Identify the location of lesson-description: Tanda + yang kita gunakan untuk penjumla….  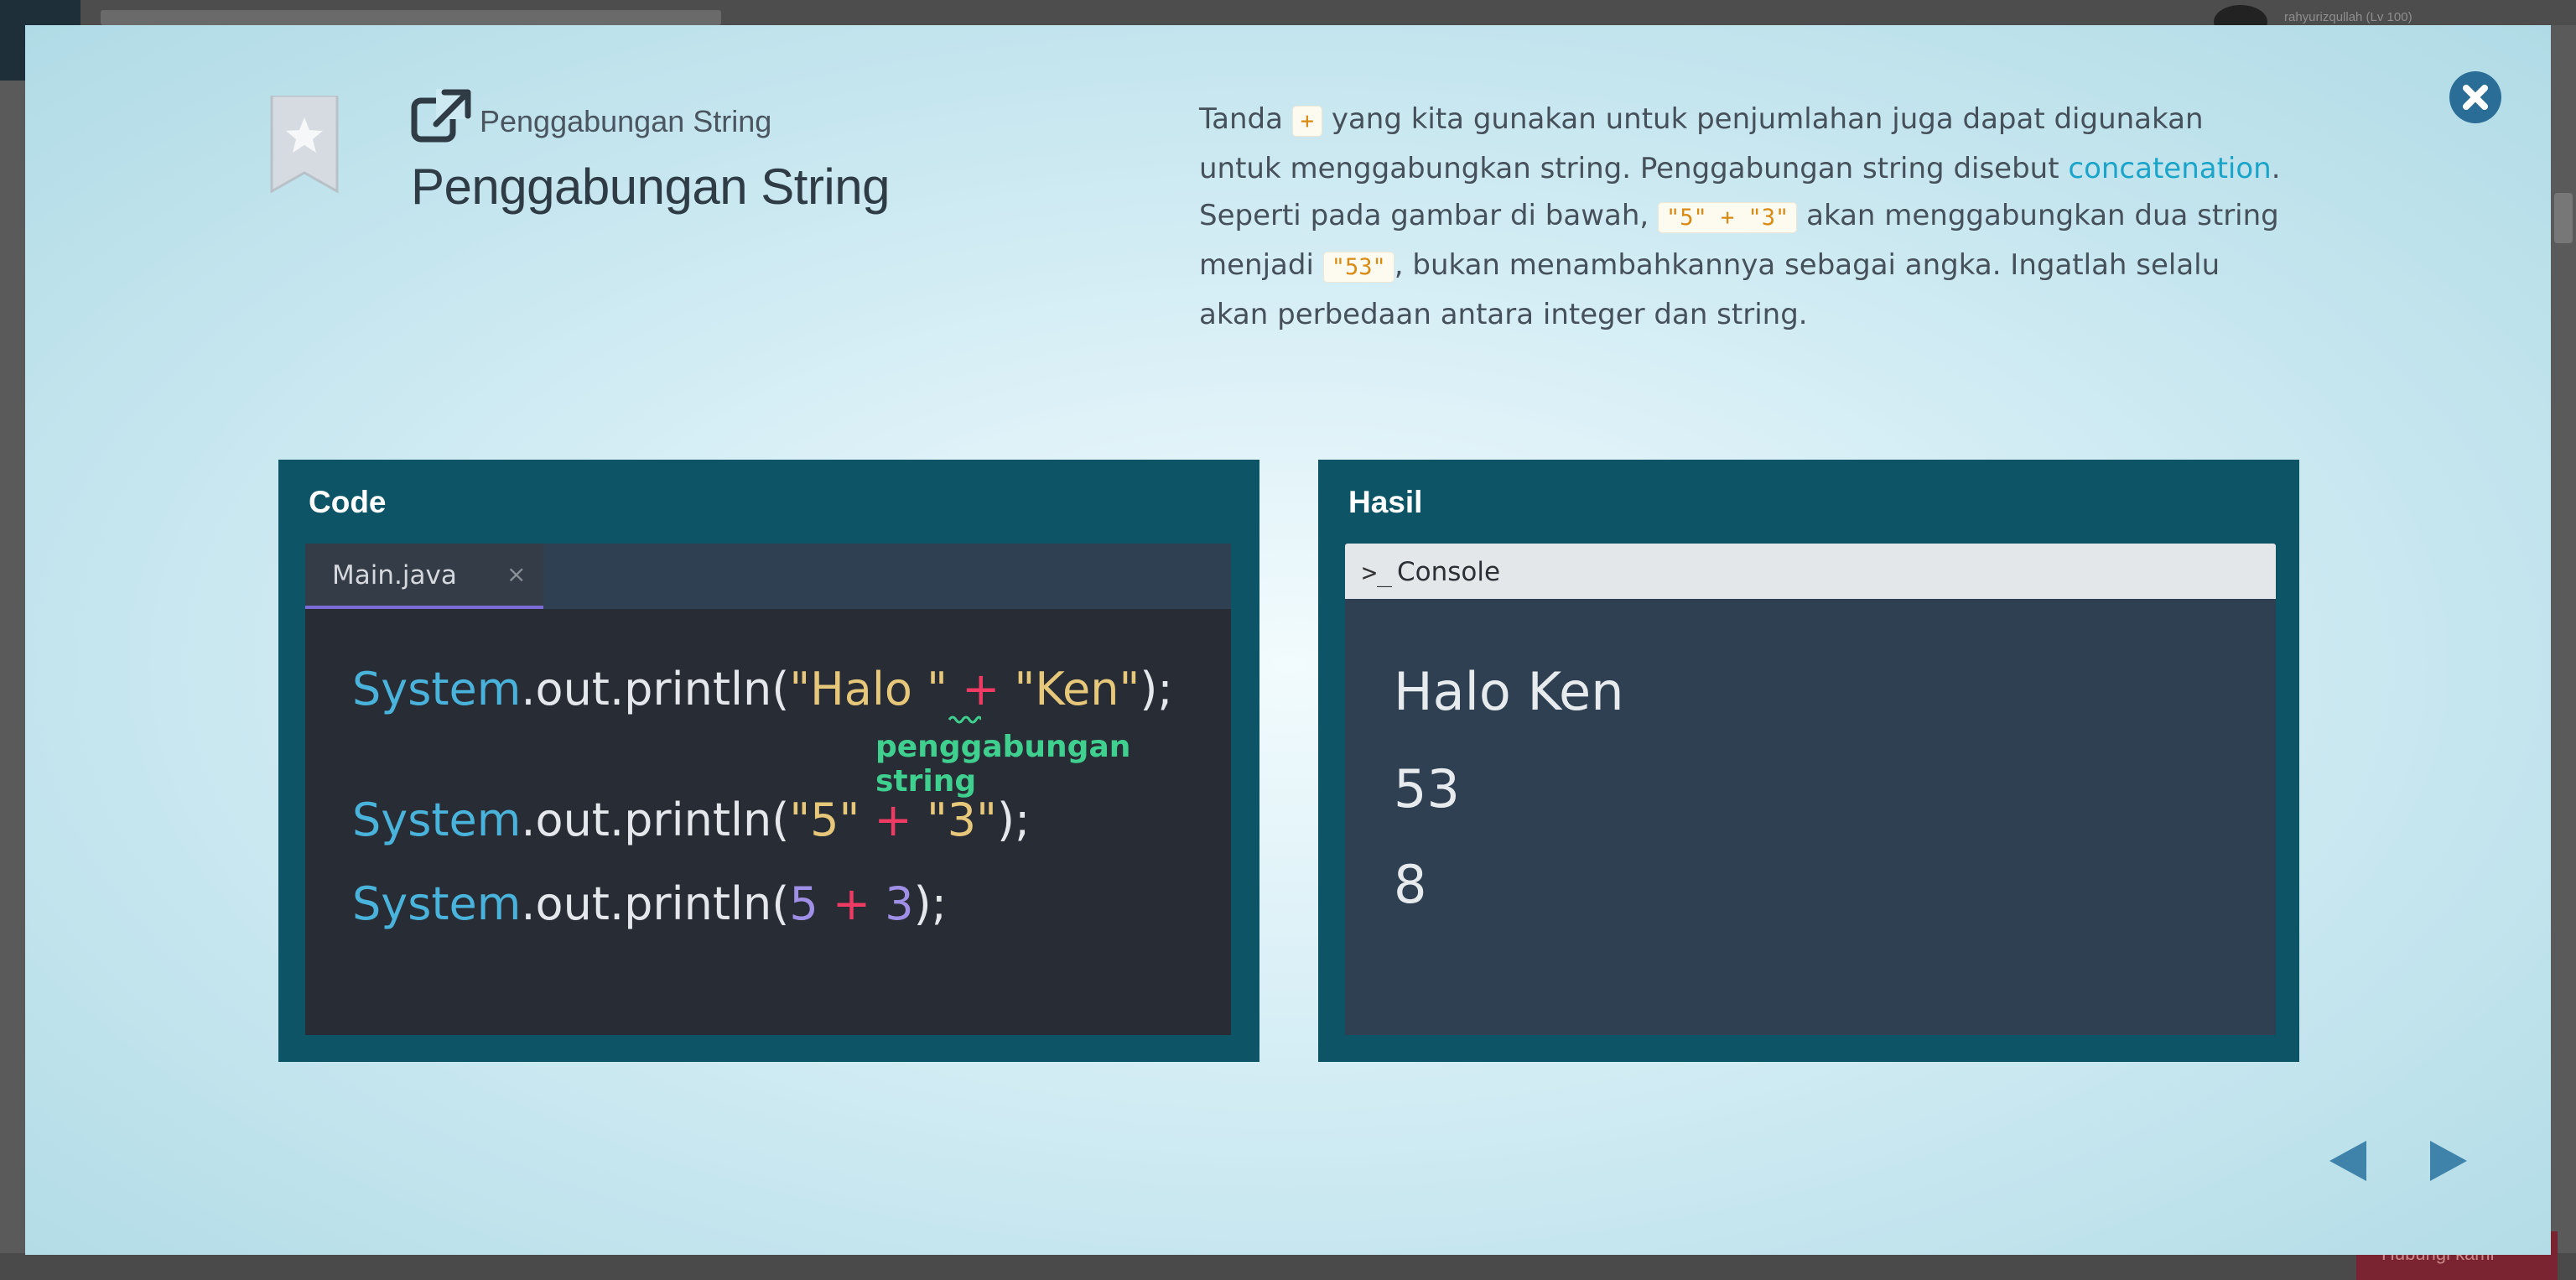
(1740, 216).